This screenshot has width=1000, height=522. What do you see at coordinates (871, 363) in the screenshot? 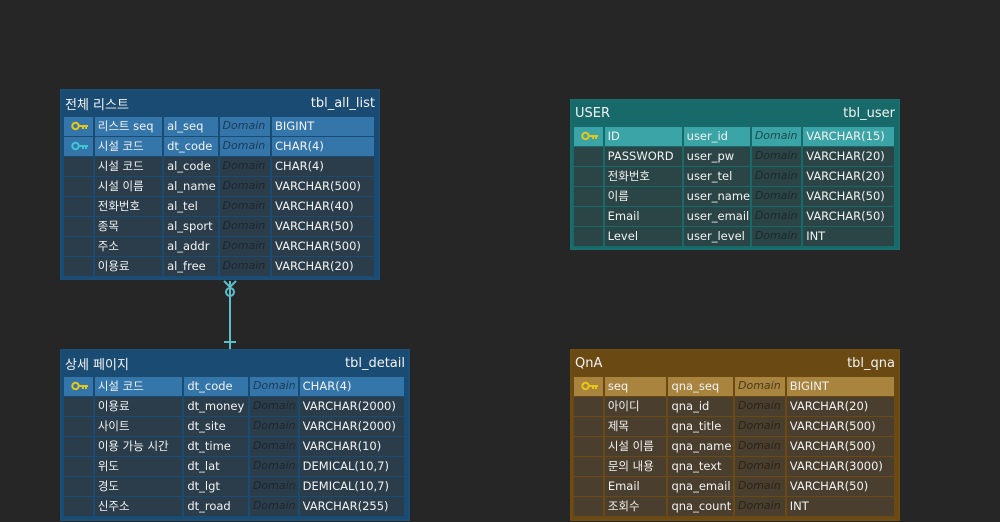
I see `table-physical-name: tbl_qna` at bounding box center [871, 363].